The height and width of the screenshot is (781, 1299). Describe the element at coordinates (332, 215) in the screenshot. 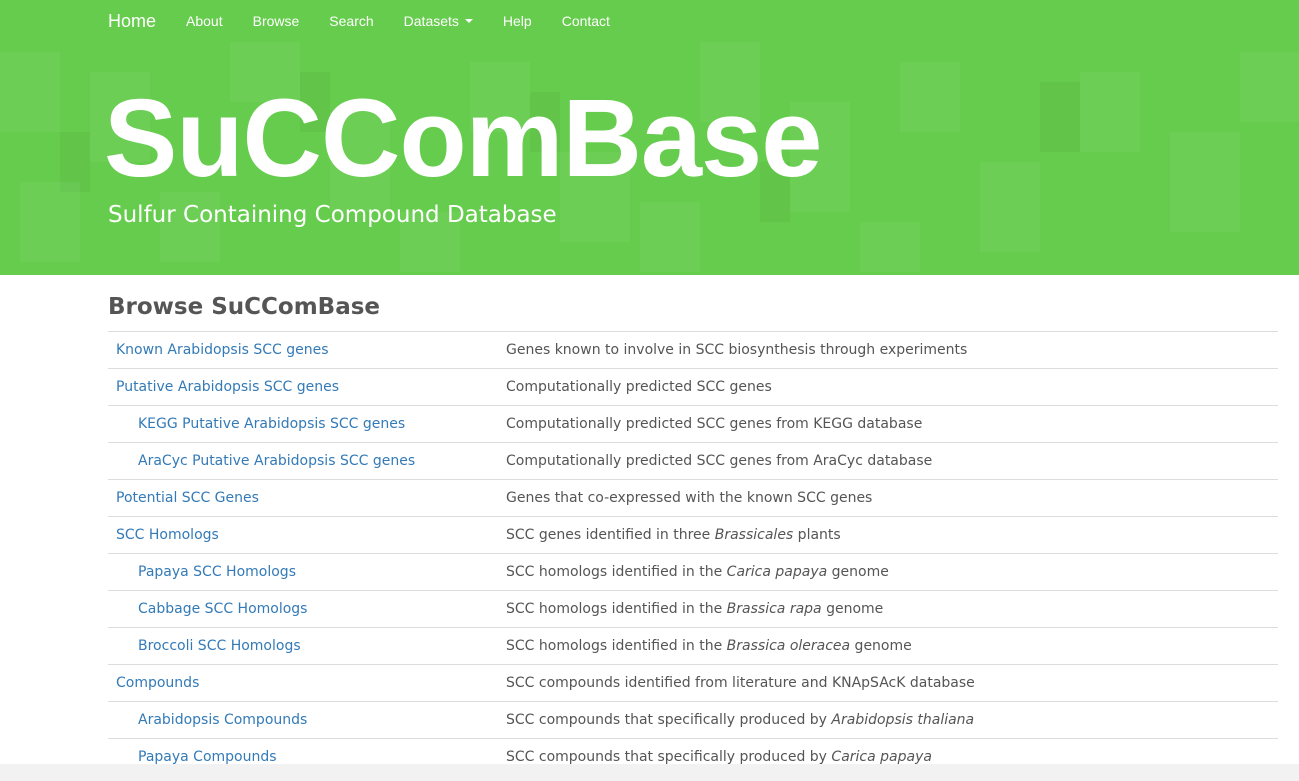

I see `site-subtitle: Sulfur Containing Compound Database` at that location.